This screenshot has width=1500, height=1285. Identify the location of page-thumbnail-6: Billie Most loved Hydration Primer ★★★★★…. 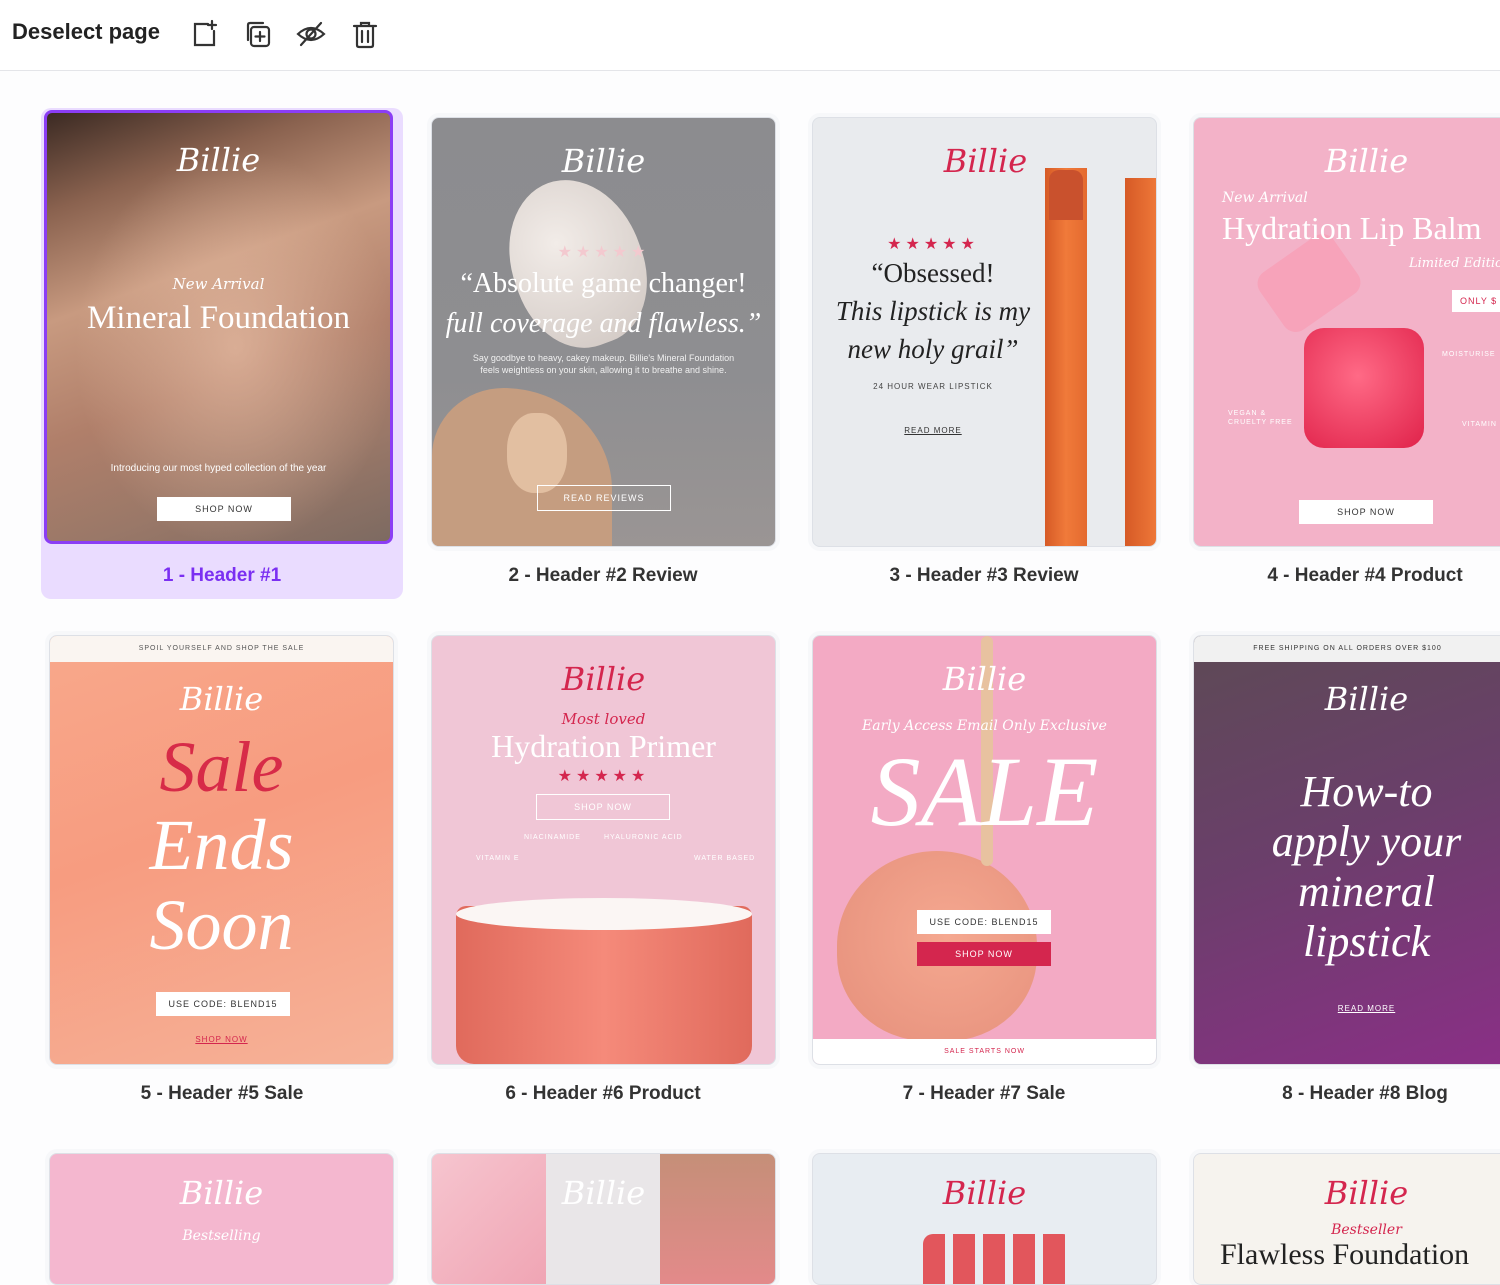
(603, 850).